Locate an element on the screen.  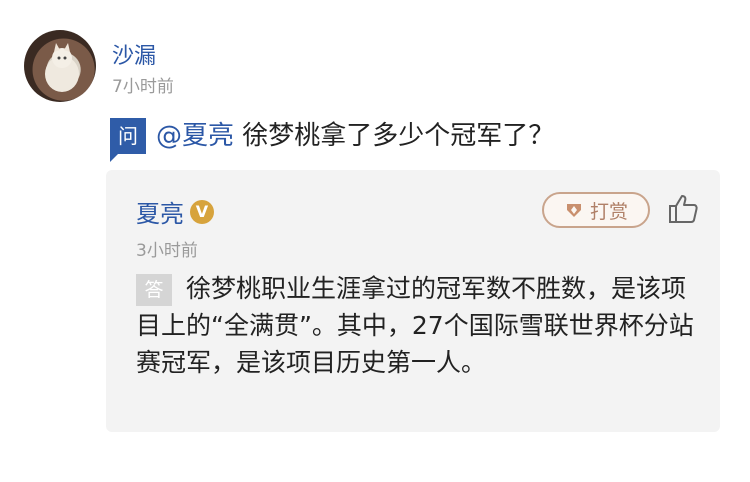
cat-photo-avatar is located at coordinates (62, 67).